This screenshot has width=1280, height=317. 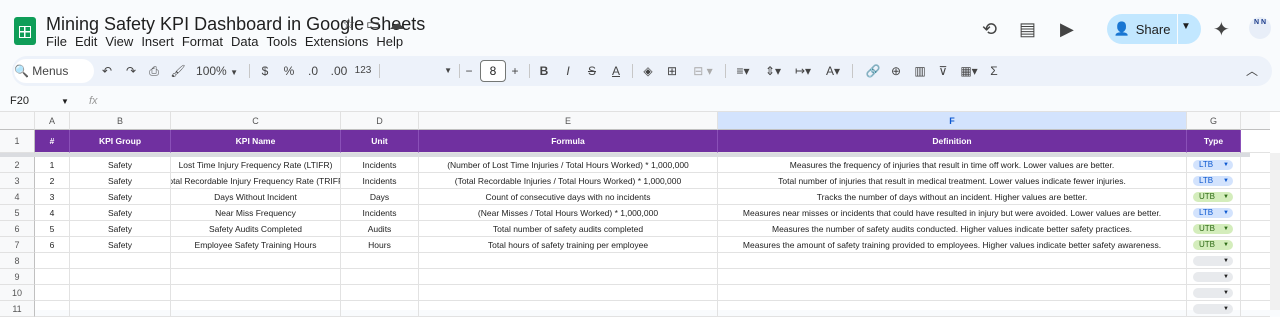 What do you see at coordinates (313, 71) in the screenshot?
I see `decrease-decimal-button: .0` at bounding box center [313, 71].